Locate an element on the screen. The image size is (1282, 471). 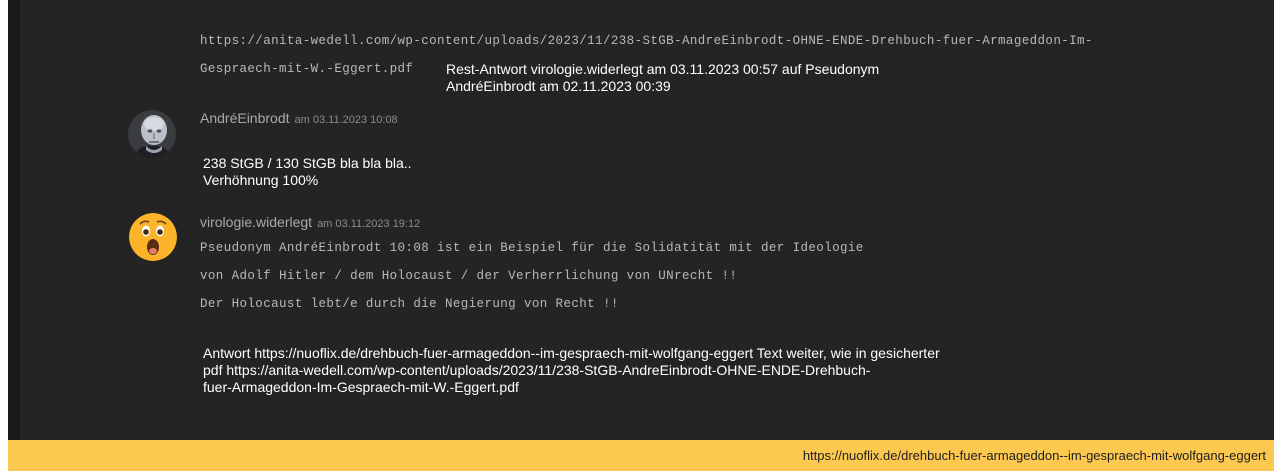
comment-header: AndréEinbrodt am 03.11.2023 10:08 is located at coordinates (299, 119).